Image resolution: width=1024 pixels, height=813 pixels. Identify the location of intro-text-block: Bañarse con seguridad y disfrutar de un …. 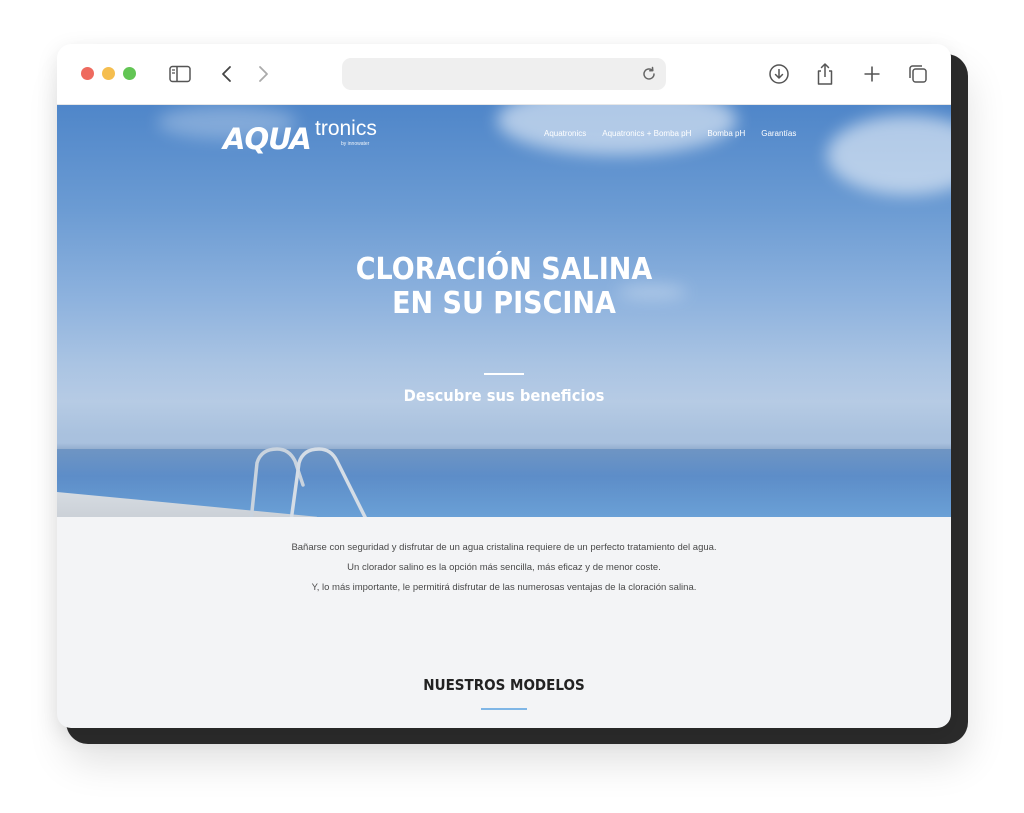
(504, 568).